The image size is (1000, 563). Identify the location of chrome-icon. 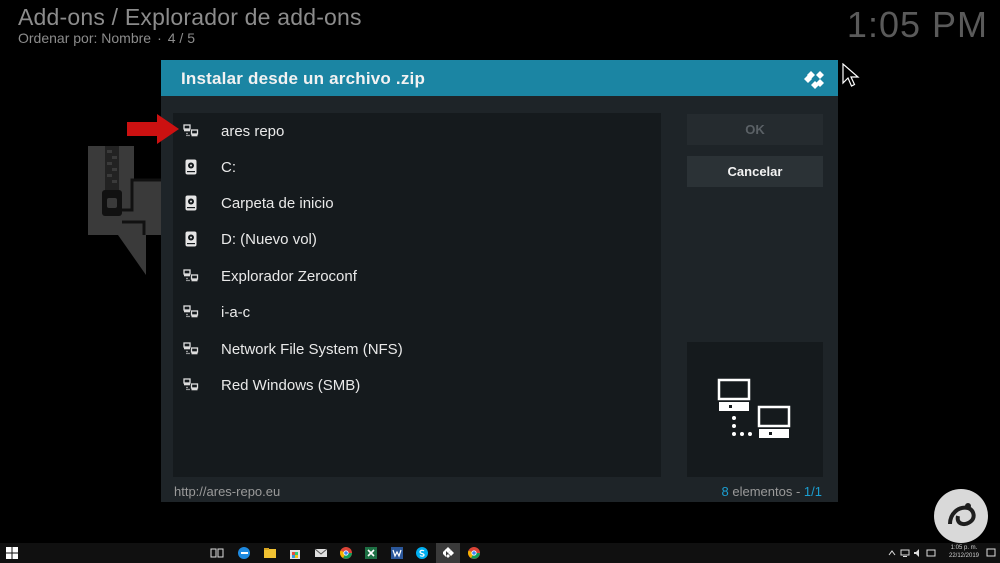
(346, 553).